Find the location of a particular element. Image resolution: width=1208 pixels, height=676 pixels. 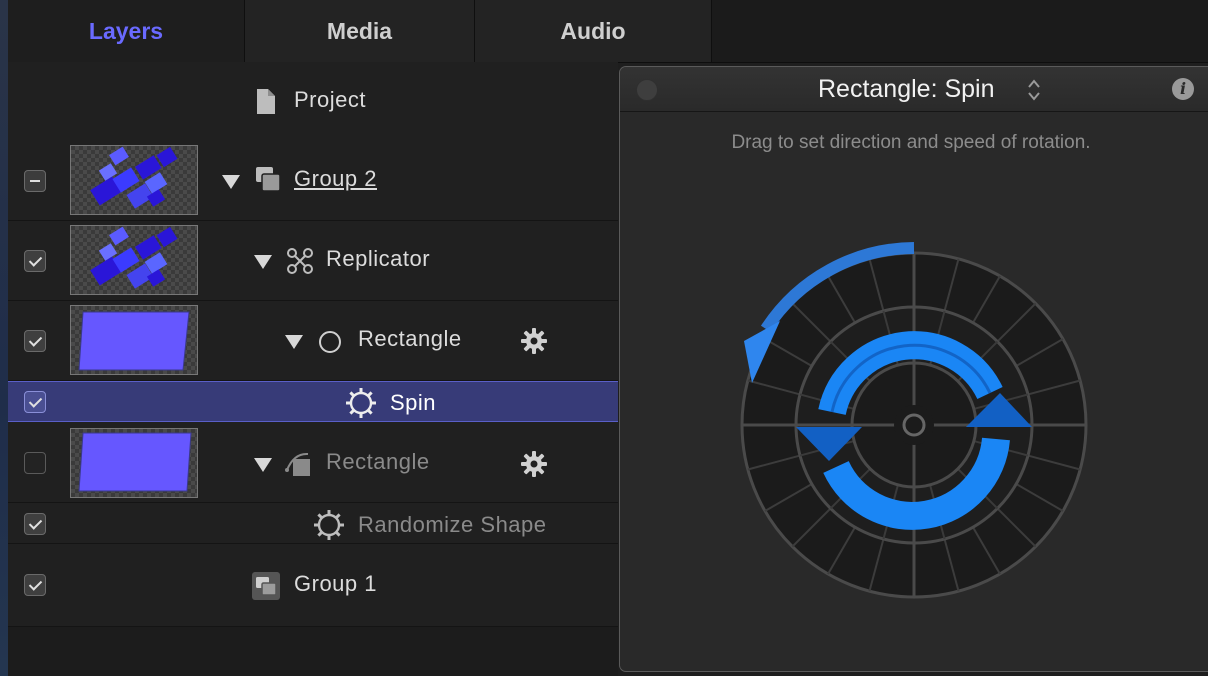

desktop-edge is located at coordinates (4, 338).